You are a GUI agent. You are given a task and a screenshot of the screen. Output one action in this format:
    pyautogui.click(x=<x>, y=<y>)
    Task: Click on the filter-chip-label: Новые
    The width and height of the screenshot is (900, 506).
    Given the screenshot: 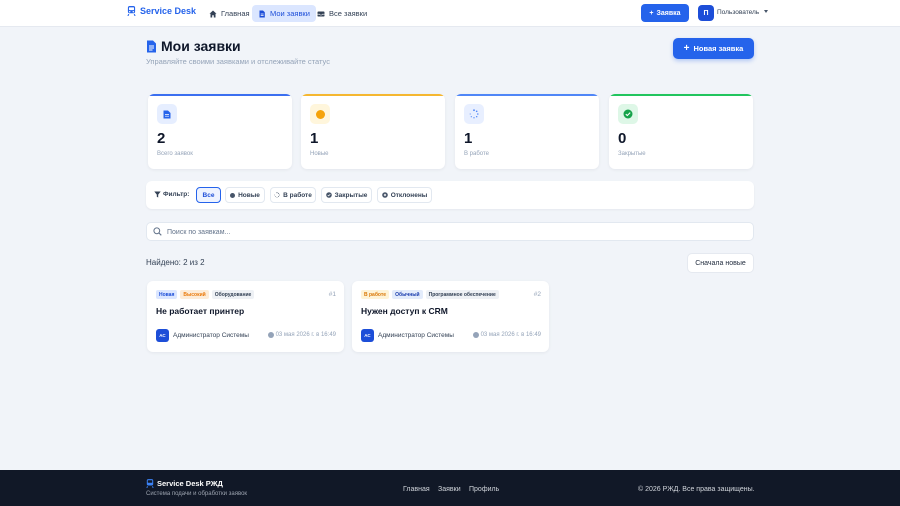 What is the action you would take?
    pyautogui.click(x=249, y=195)
    